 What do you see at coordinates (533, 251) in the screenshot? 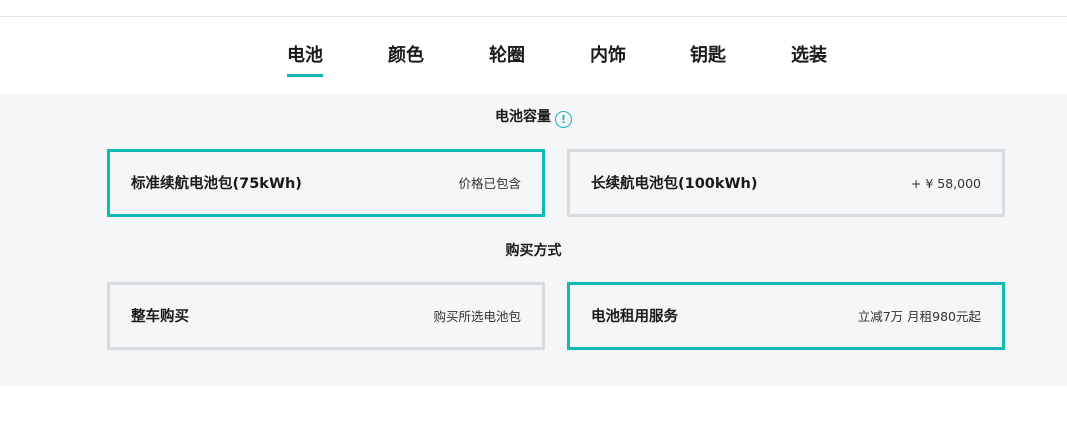
I see `purchase-method-title: 购买方式` at bounding box center [533, 251].